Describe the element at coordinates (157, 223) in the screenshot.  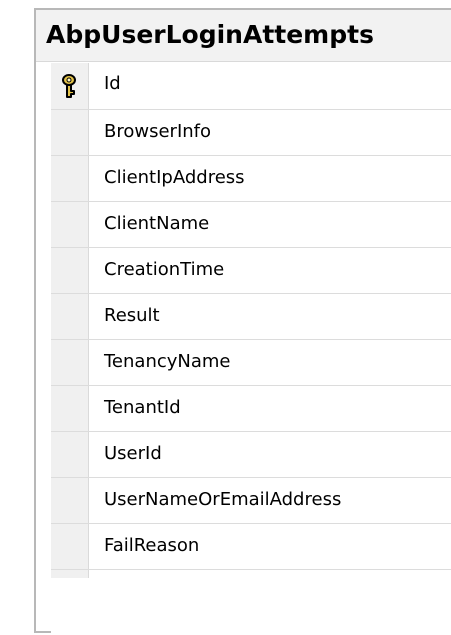
I see `column-name-client-name: ClientName` at that location.